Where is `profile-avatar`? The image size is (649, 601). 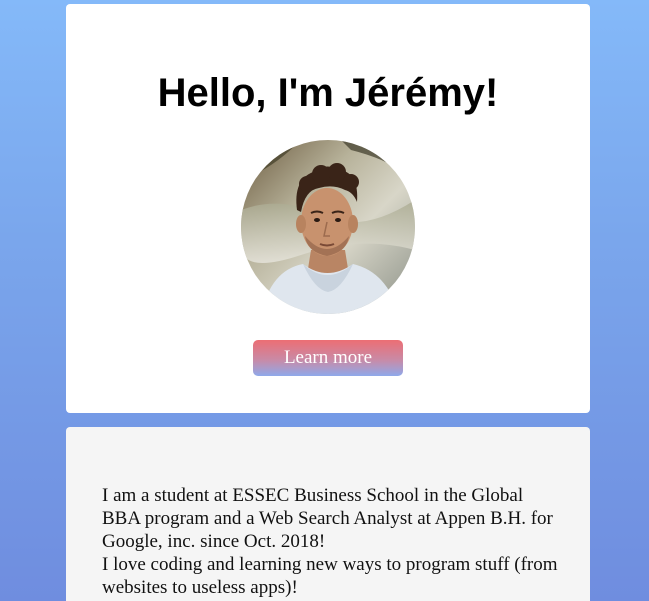
profile-avatar is located at coordinates (328, 227).